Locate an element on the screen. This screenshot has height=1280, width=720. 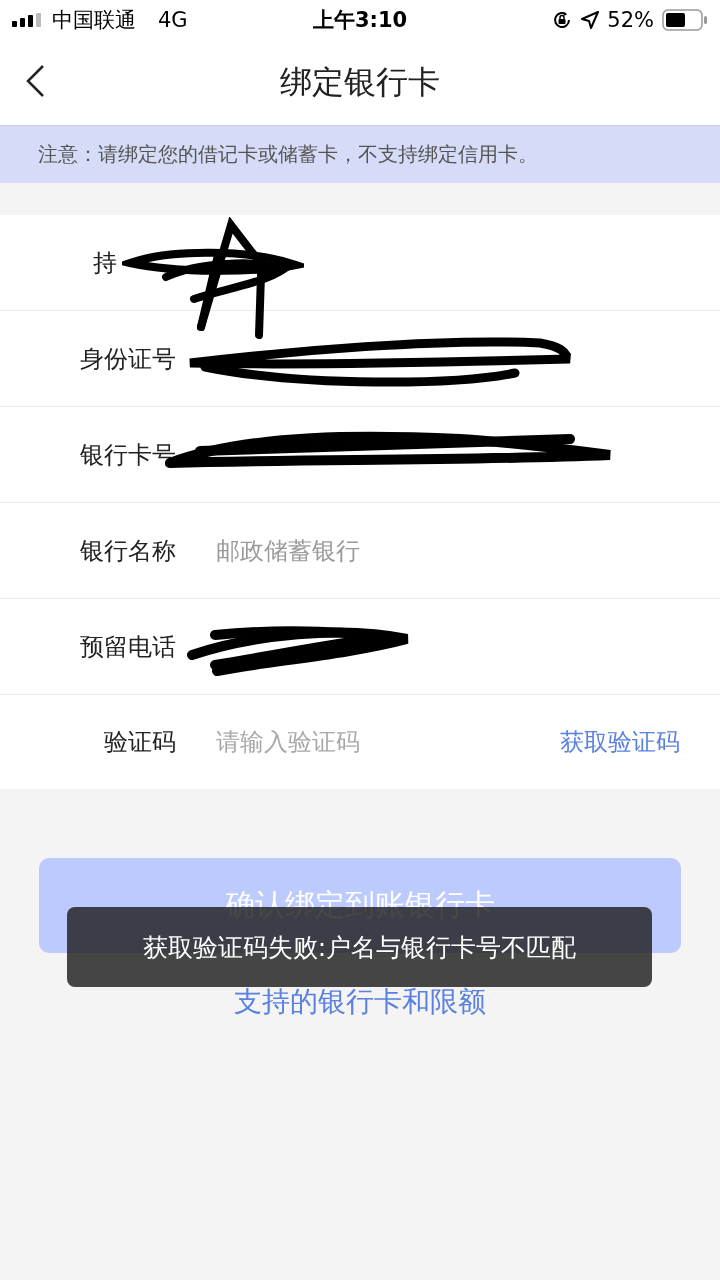
battery-icon is located at coordinates (685, 20).